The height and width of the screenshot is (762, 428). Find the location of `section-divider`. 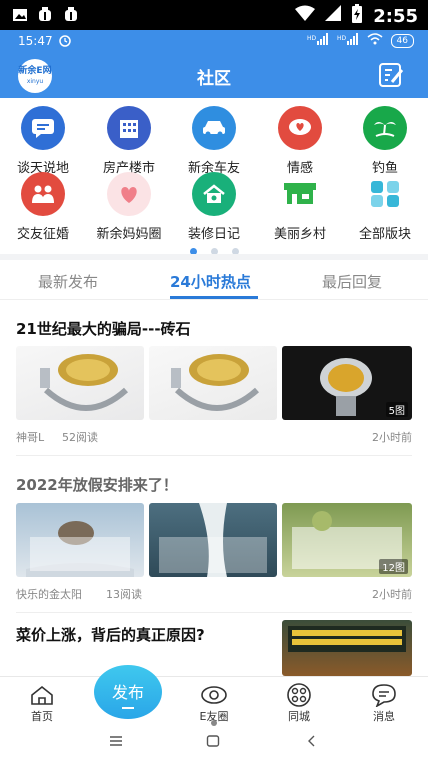

section-divider is located at coordinates (214, 257).